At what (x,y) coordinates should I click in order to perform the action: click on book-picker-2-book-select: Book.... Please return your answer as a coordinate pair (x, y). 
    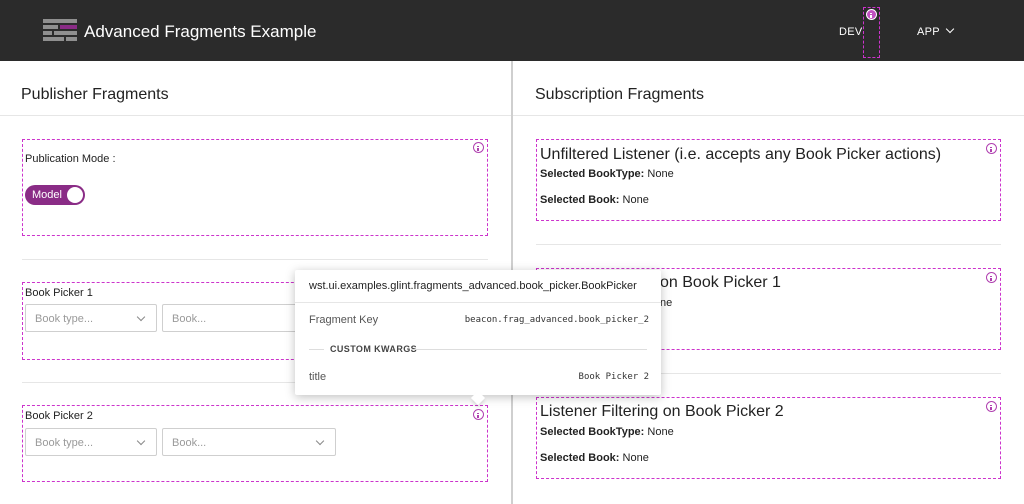
    Looking at the image, I should click on (249, 442).